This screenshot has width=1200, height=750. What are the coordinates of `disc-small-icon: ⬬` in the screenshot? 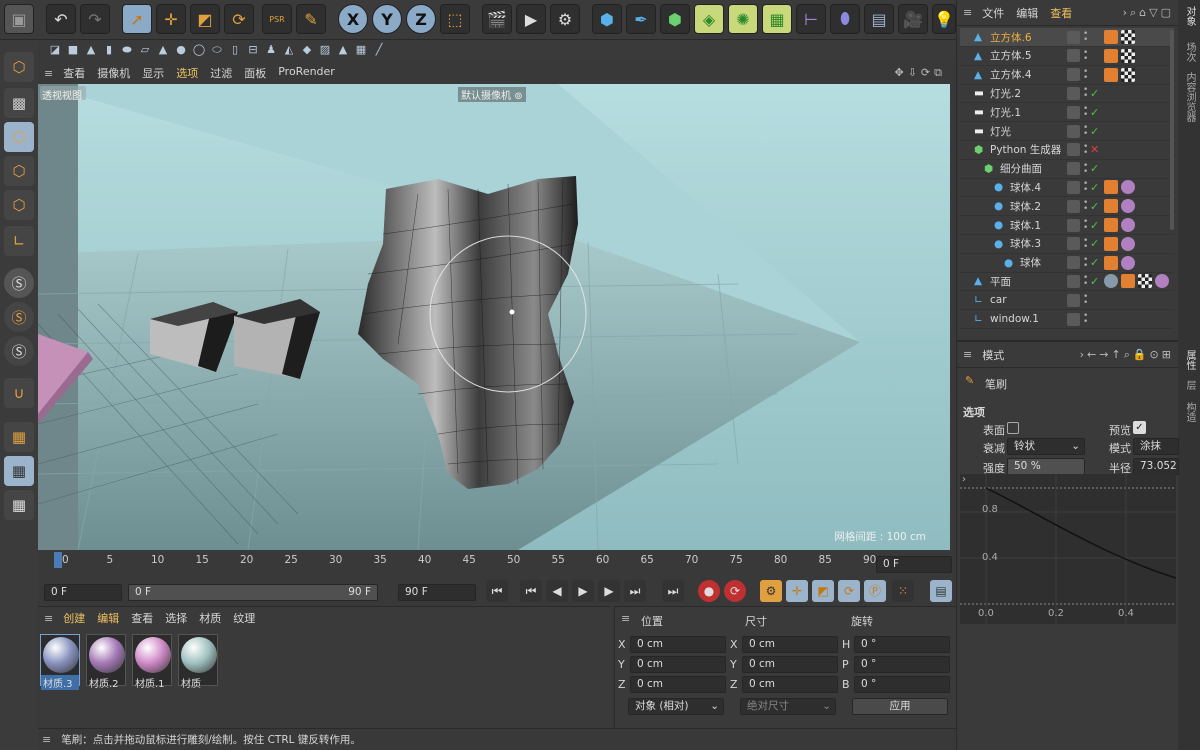 It's located at (127, 50).